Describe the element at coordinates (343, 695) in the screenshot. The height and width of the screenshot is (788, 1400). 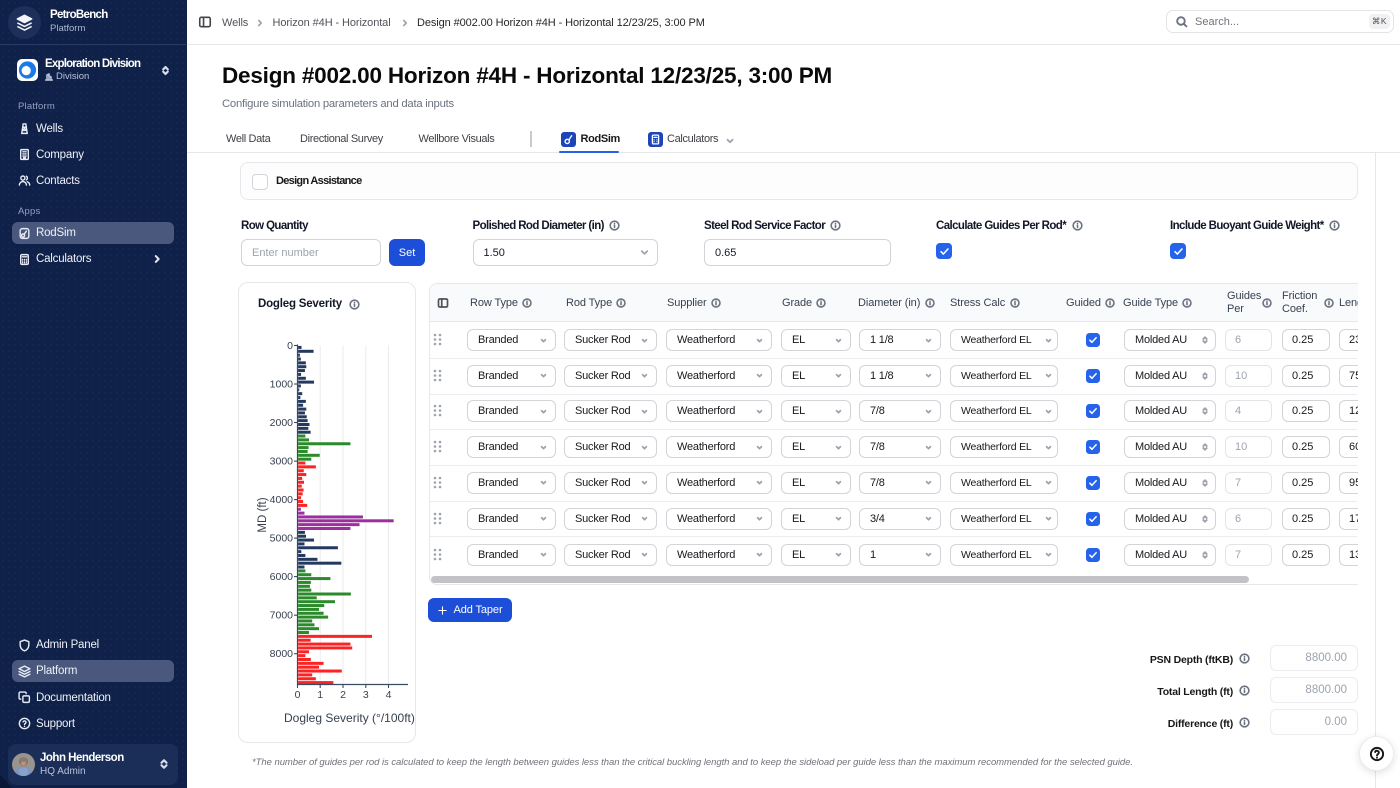
I see `svg-text: 2` at that location.